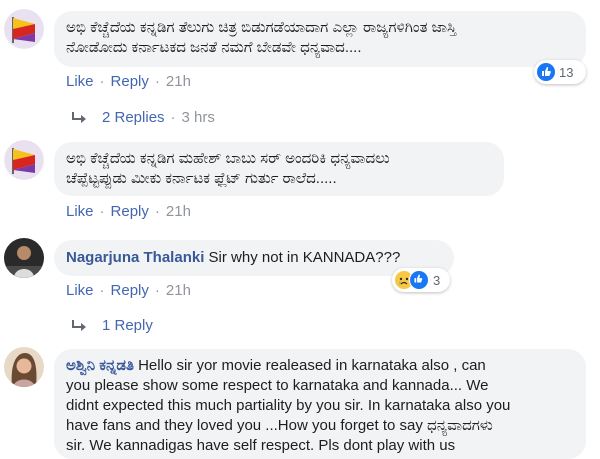  I want to click on view-replies: 2 Replies · 3 hrs, so click(142, 117).